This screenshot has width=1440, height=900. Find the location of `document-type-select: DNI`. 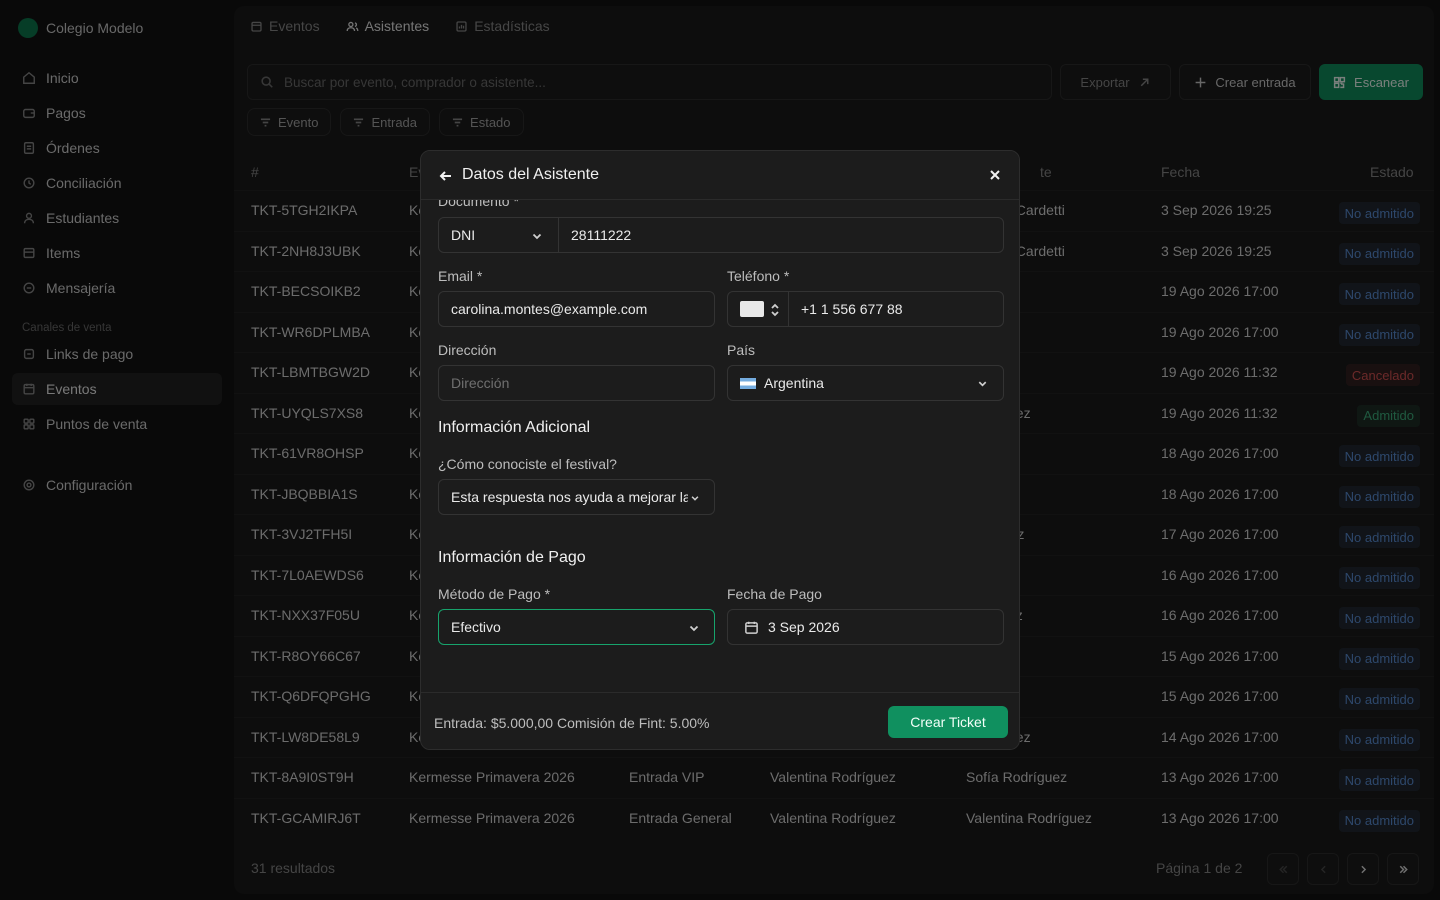

document-type-select: DNI is located at coordinates (498, 235).